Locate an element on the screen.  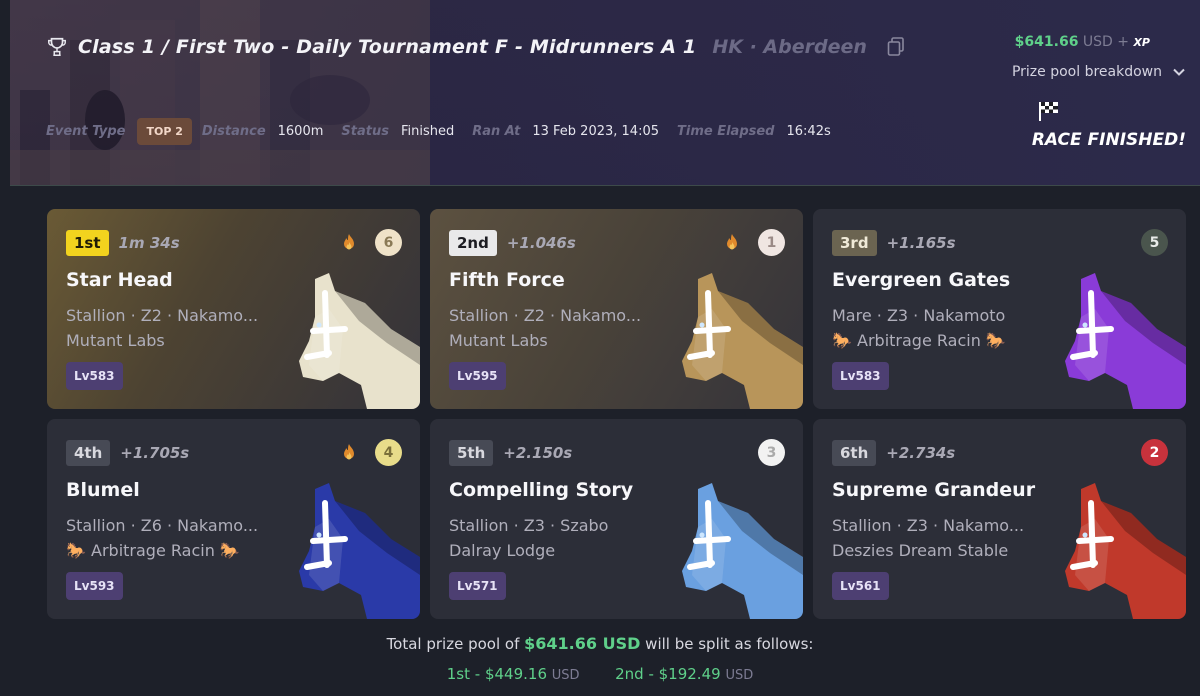
finish-time: +2.734s is located at coordinates (921, 453).